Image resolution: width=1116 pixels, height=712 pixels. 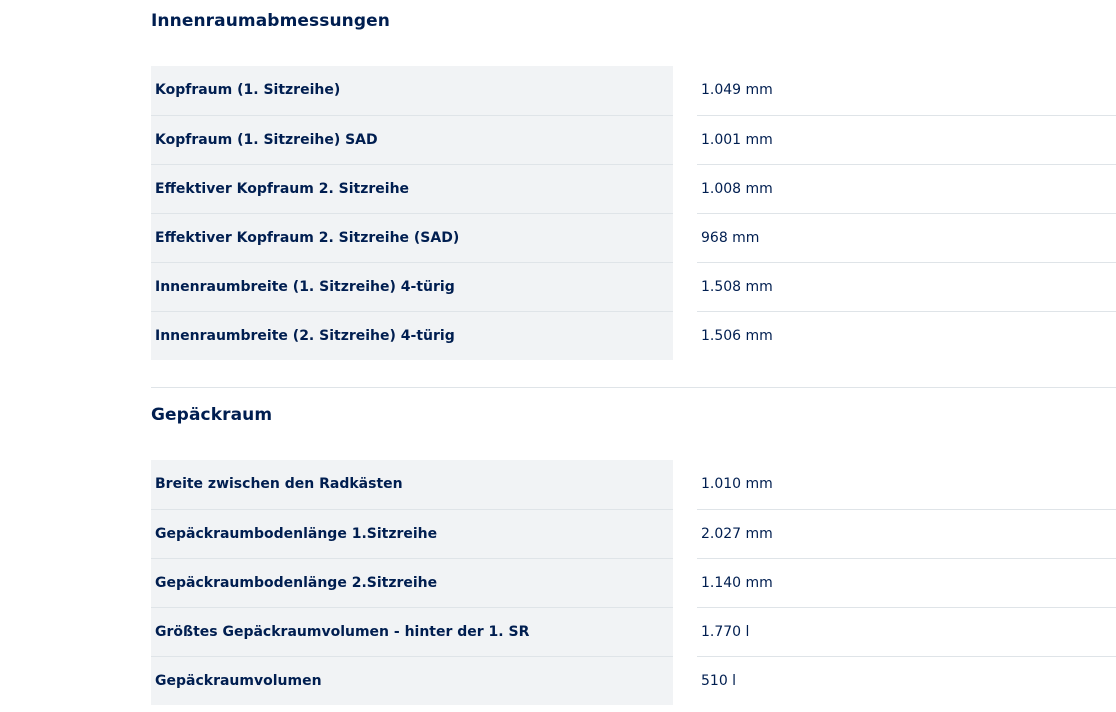 What do you see at coordinates (906, 139) in the screenshot?
I see `row-value-cell: 1.001 mm` at bounding box center [906, 139].